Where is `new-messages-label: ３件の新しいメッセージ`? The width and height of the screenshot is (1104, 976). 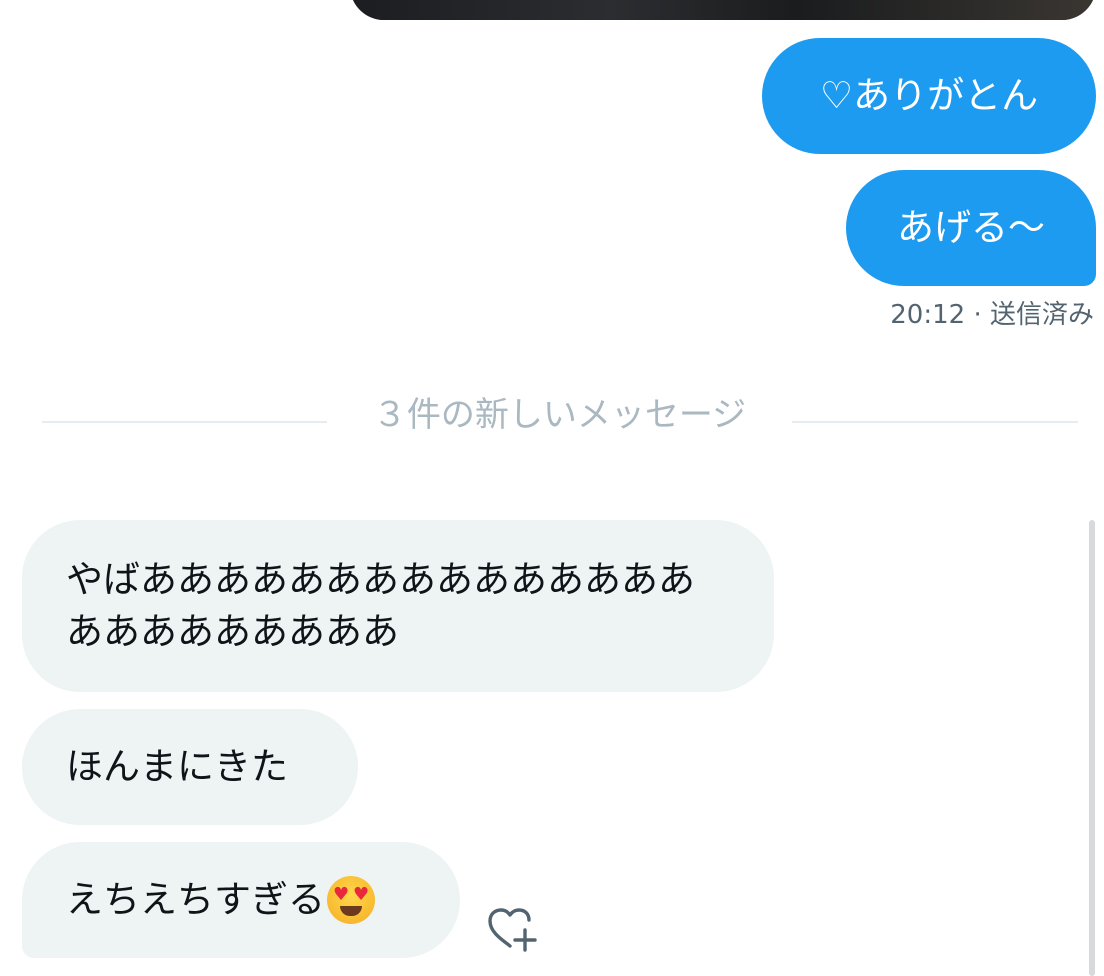
new-messages-label: ３件の新しいメッセージ is located at coordinates (559, 415).